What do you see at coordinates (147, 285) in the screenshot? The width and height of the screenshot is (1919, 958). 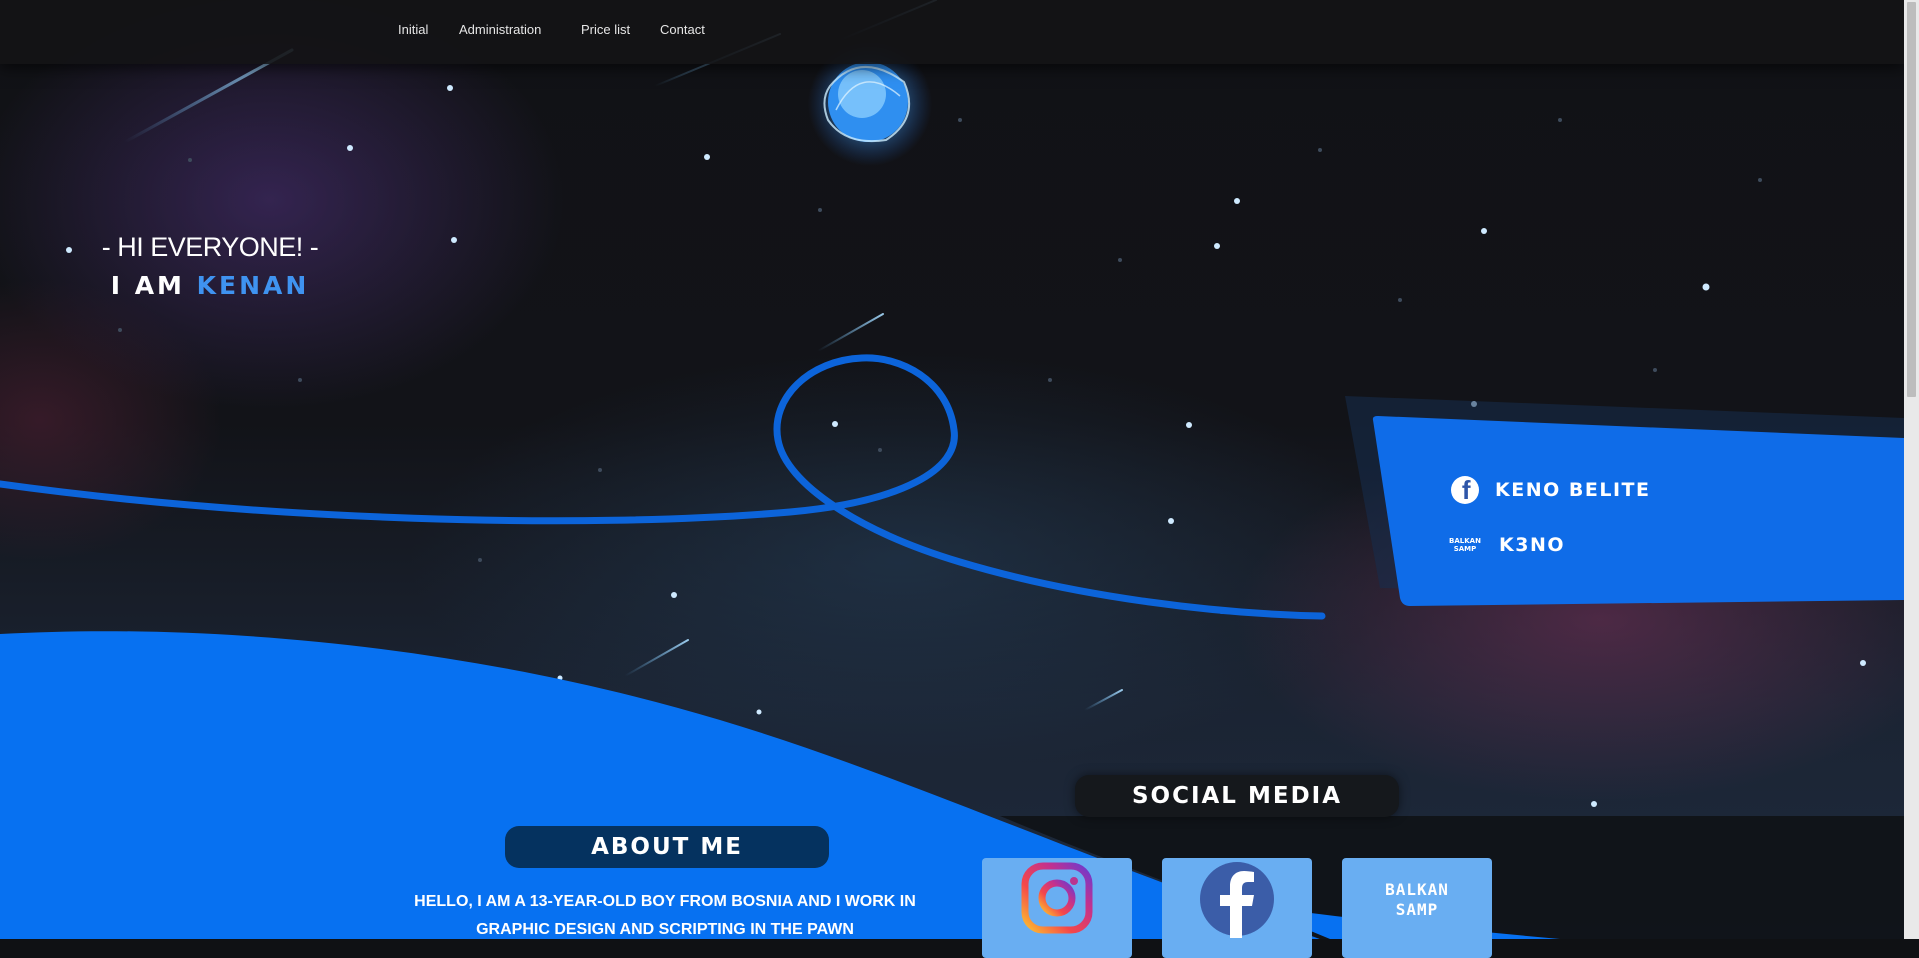 I see `intro-prefix: I AM` at bounding box center [147, 285].